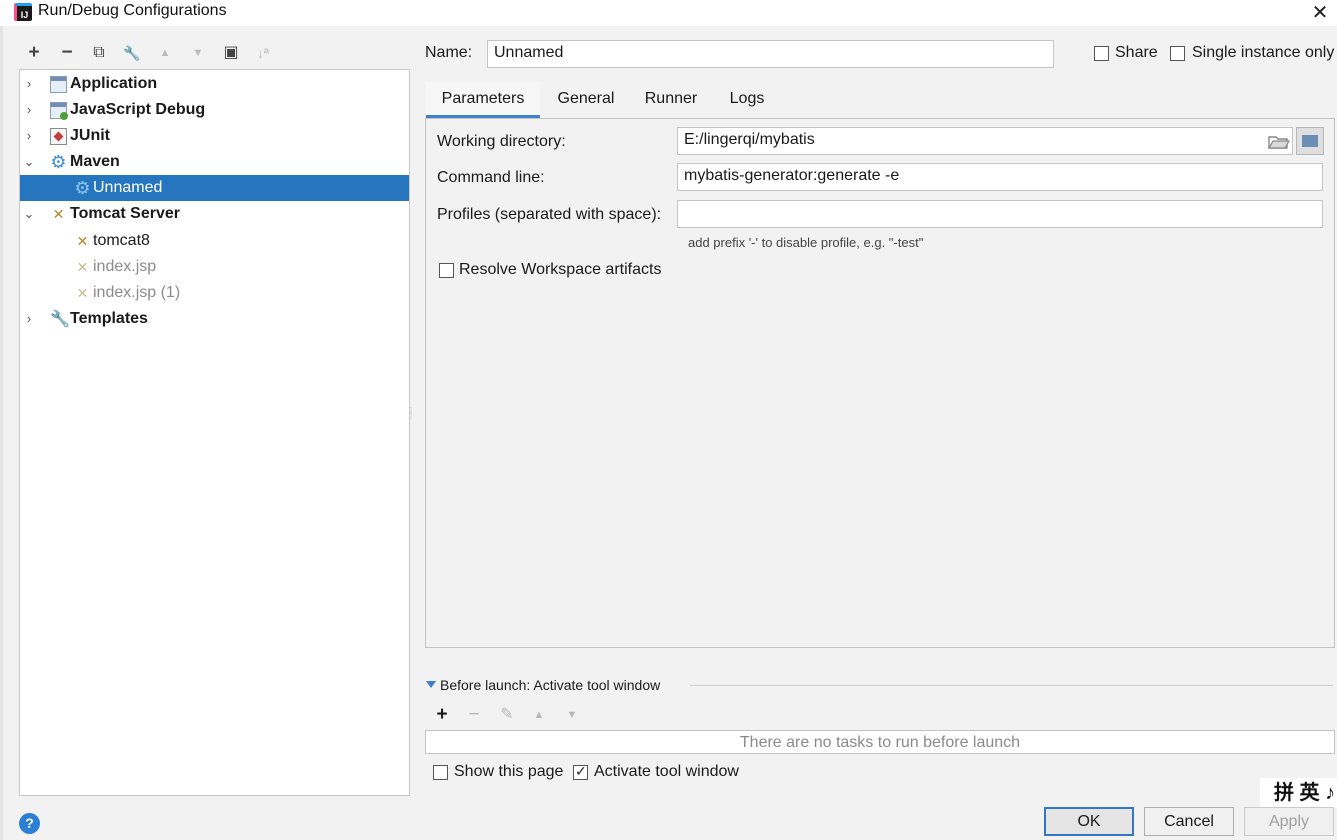 The width and height of the screenshot is (1337, 840). What do you see at coordinates (99, 54) in the screenshot?
I see `copy-icon: ⧉` at bounding box center [99, 54].